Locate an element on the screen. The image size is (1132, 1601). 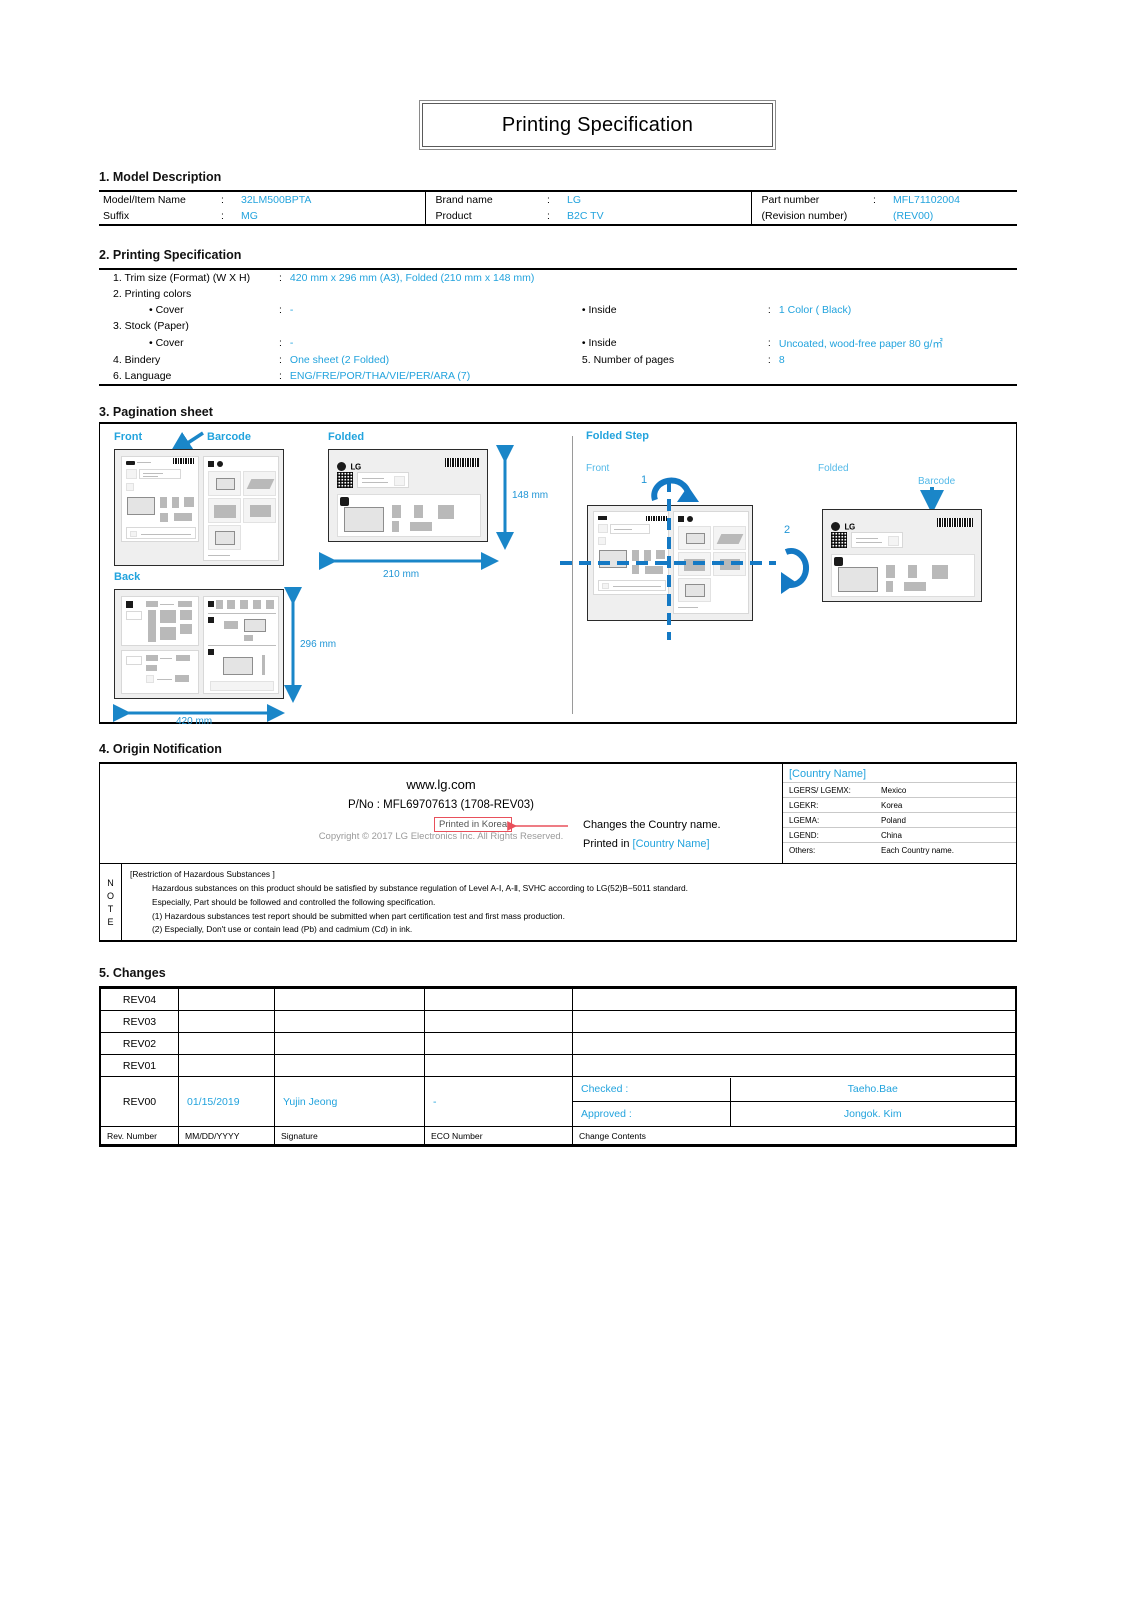
suffix-sep: : is located at coordinates (222, 216).